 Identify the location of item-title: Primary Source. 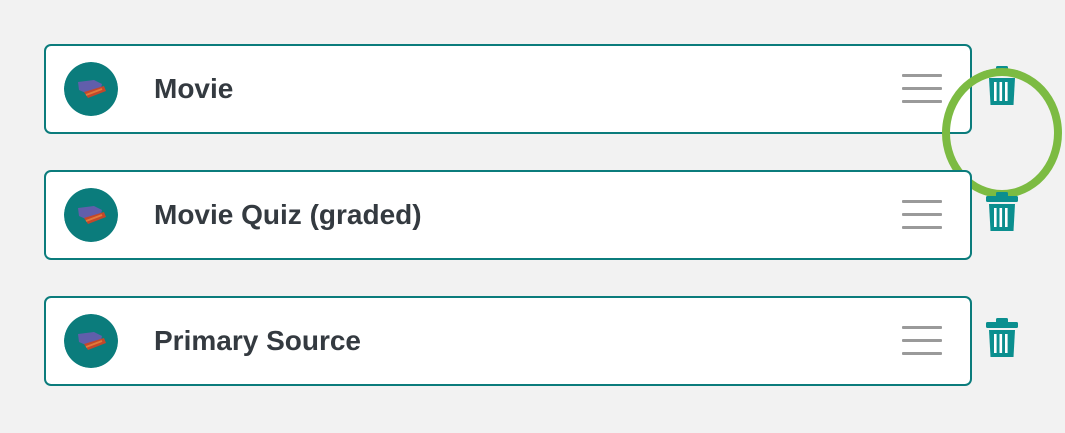
(257, 340).